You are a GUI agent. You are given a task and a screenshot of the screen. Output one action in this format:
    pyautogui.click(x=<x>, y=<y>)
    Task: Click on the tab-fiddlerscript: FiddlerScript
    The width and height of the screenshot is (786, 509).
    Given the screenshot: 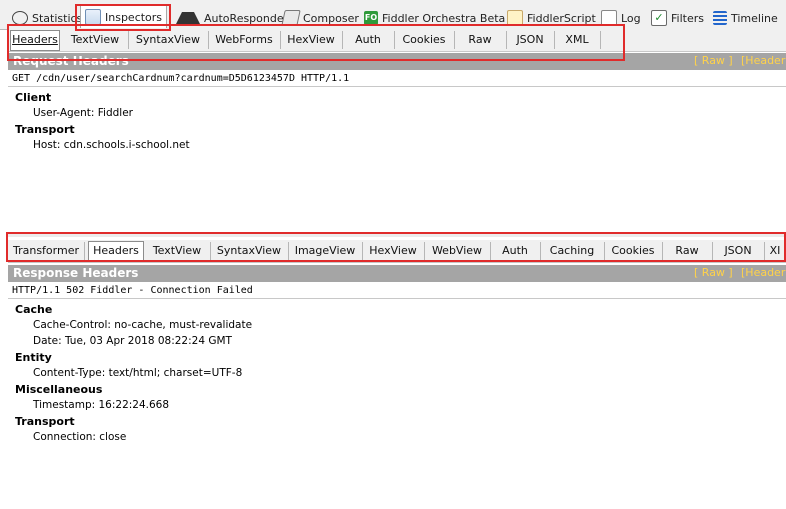 What is the action you would take?
    pyautogui.click(x=551, y=18)
    